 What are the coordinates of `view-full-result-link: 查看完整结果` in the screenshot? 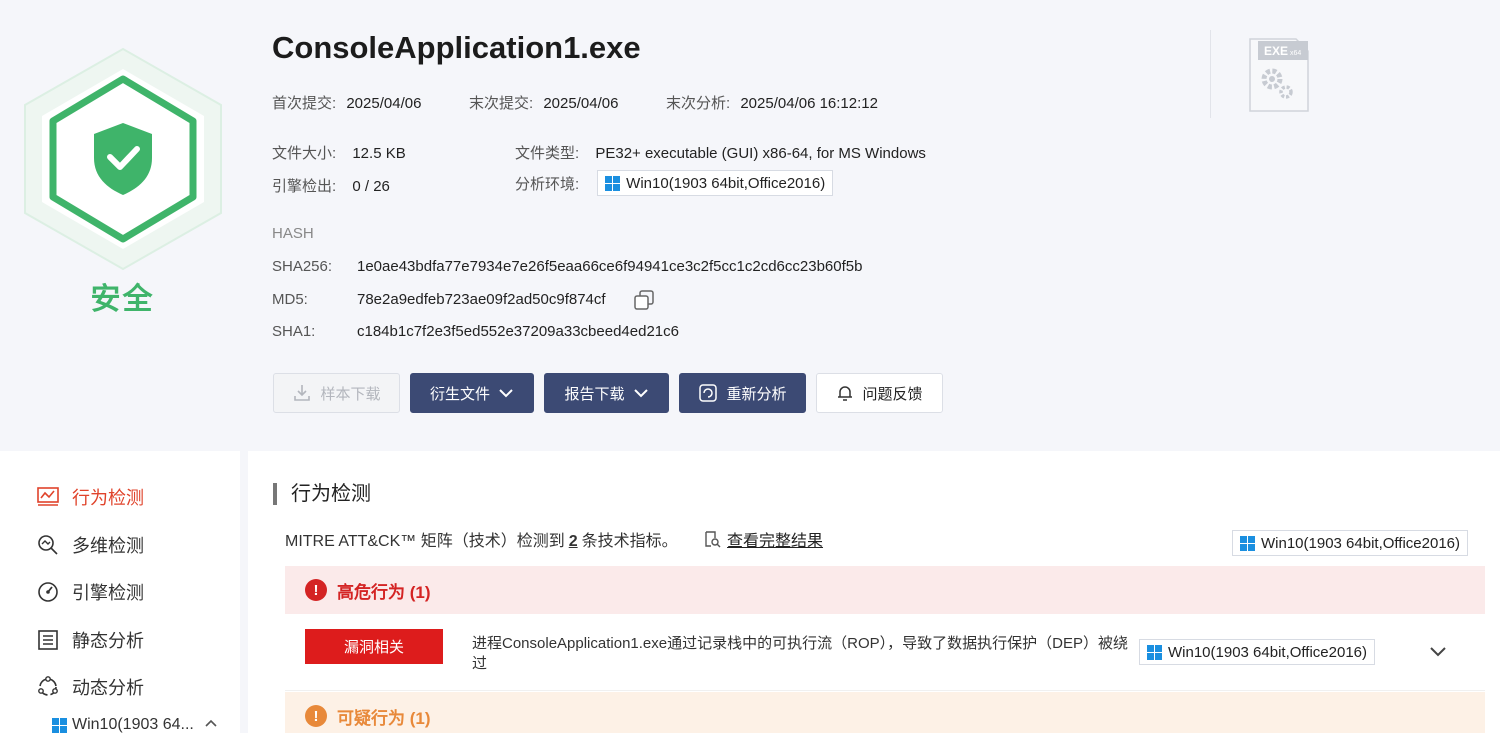 It's located at (763, 539).